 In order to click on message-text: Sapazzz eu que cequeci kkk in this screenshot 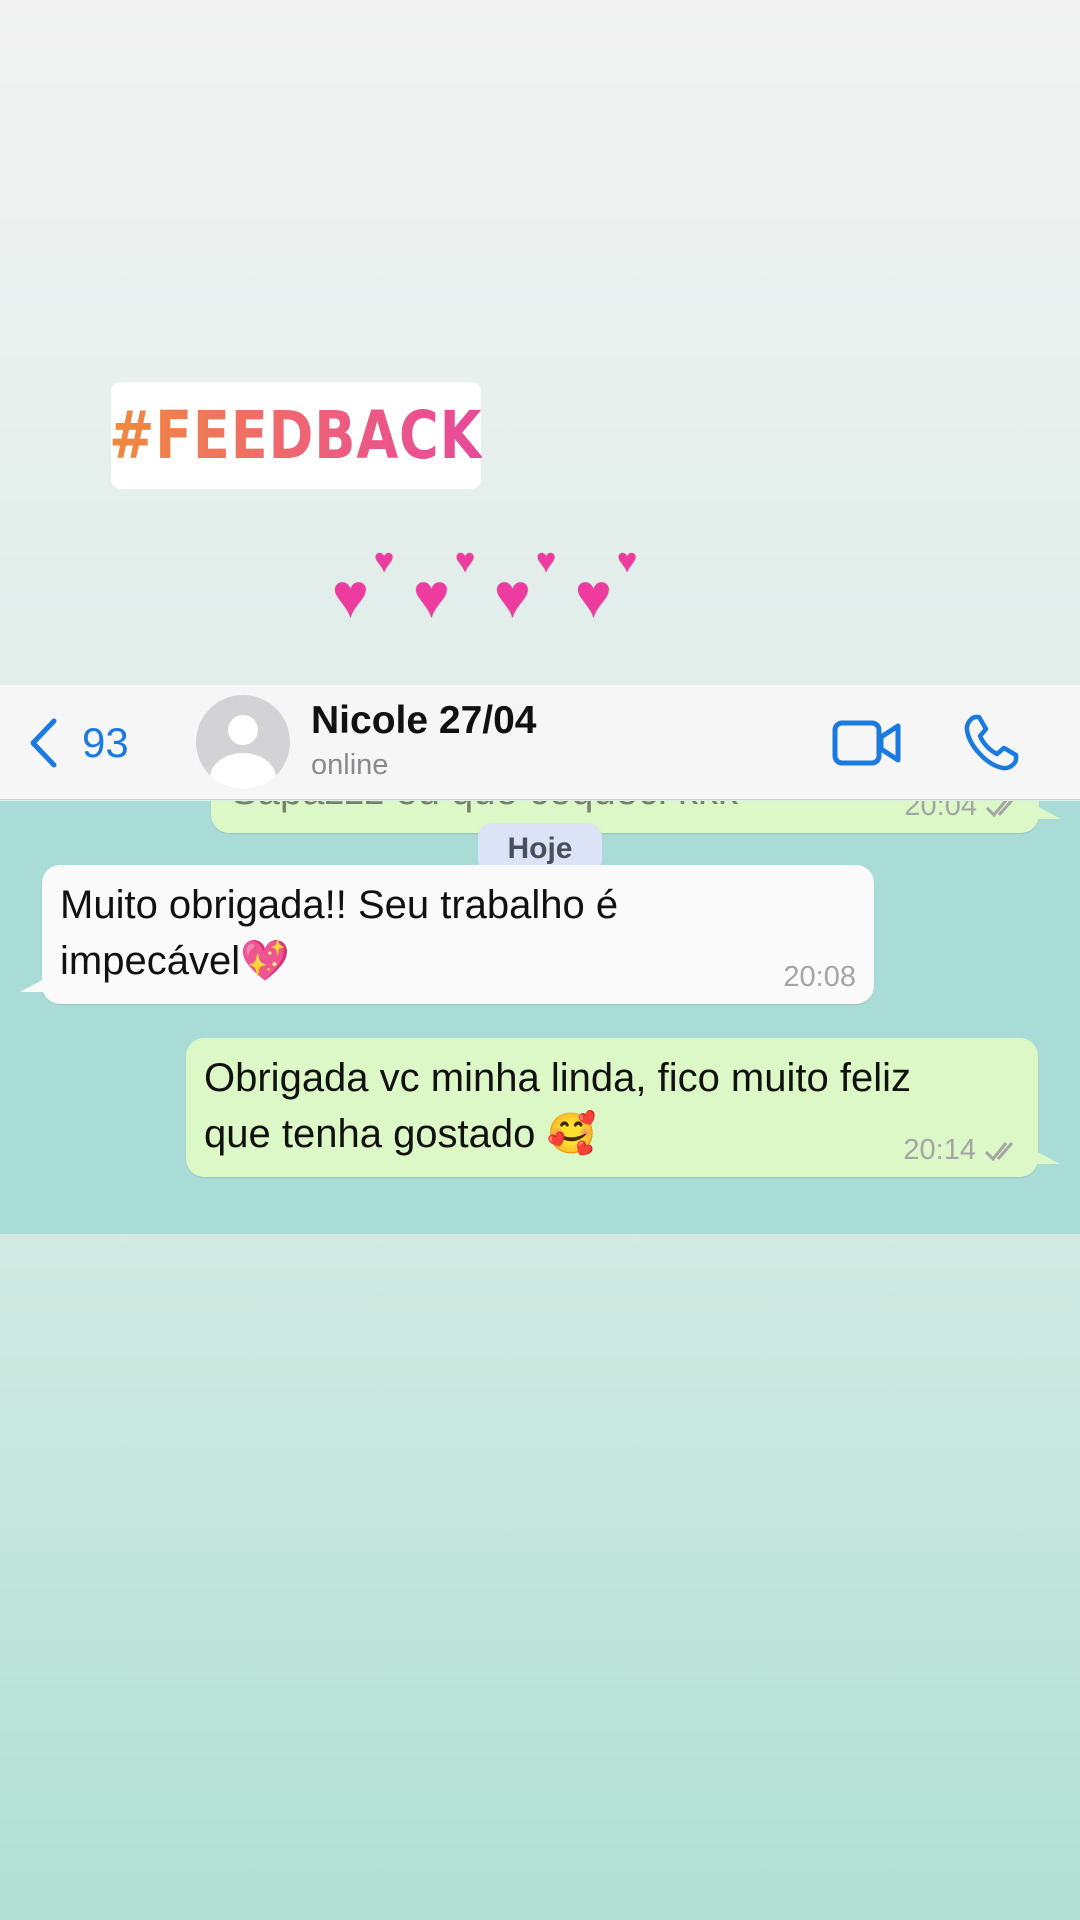, I will do `click(484, 810)`.